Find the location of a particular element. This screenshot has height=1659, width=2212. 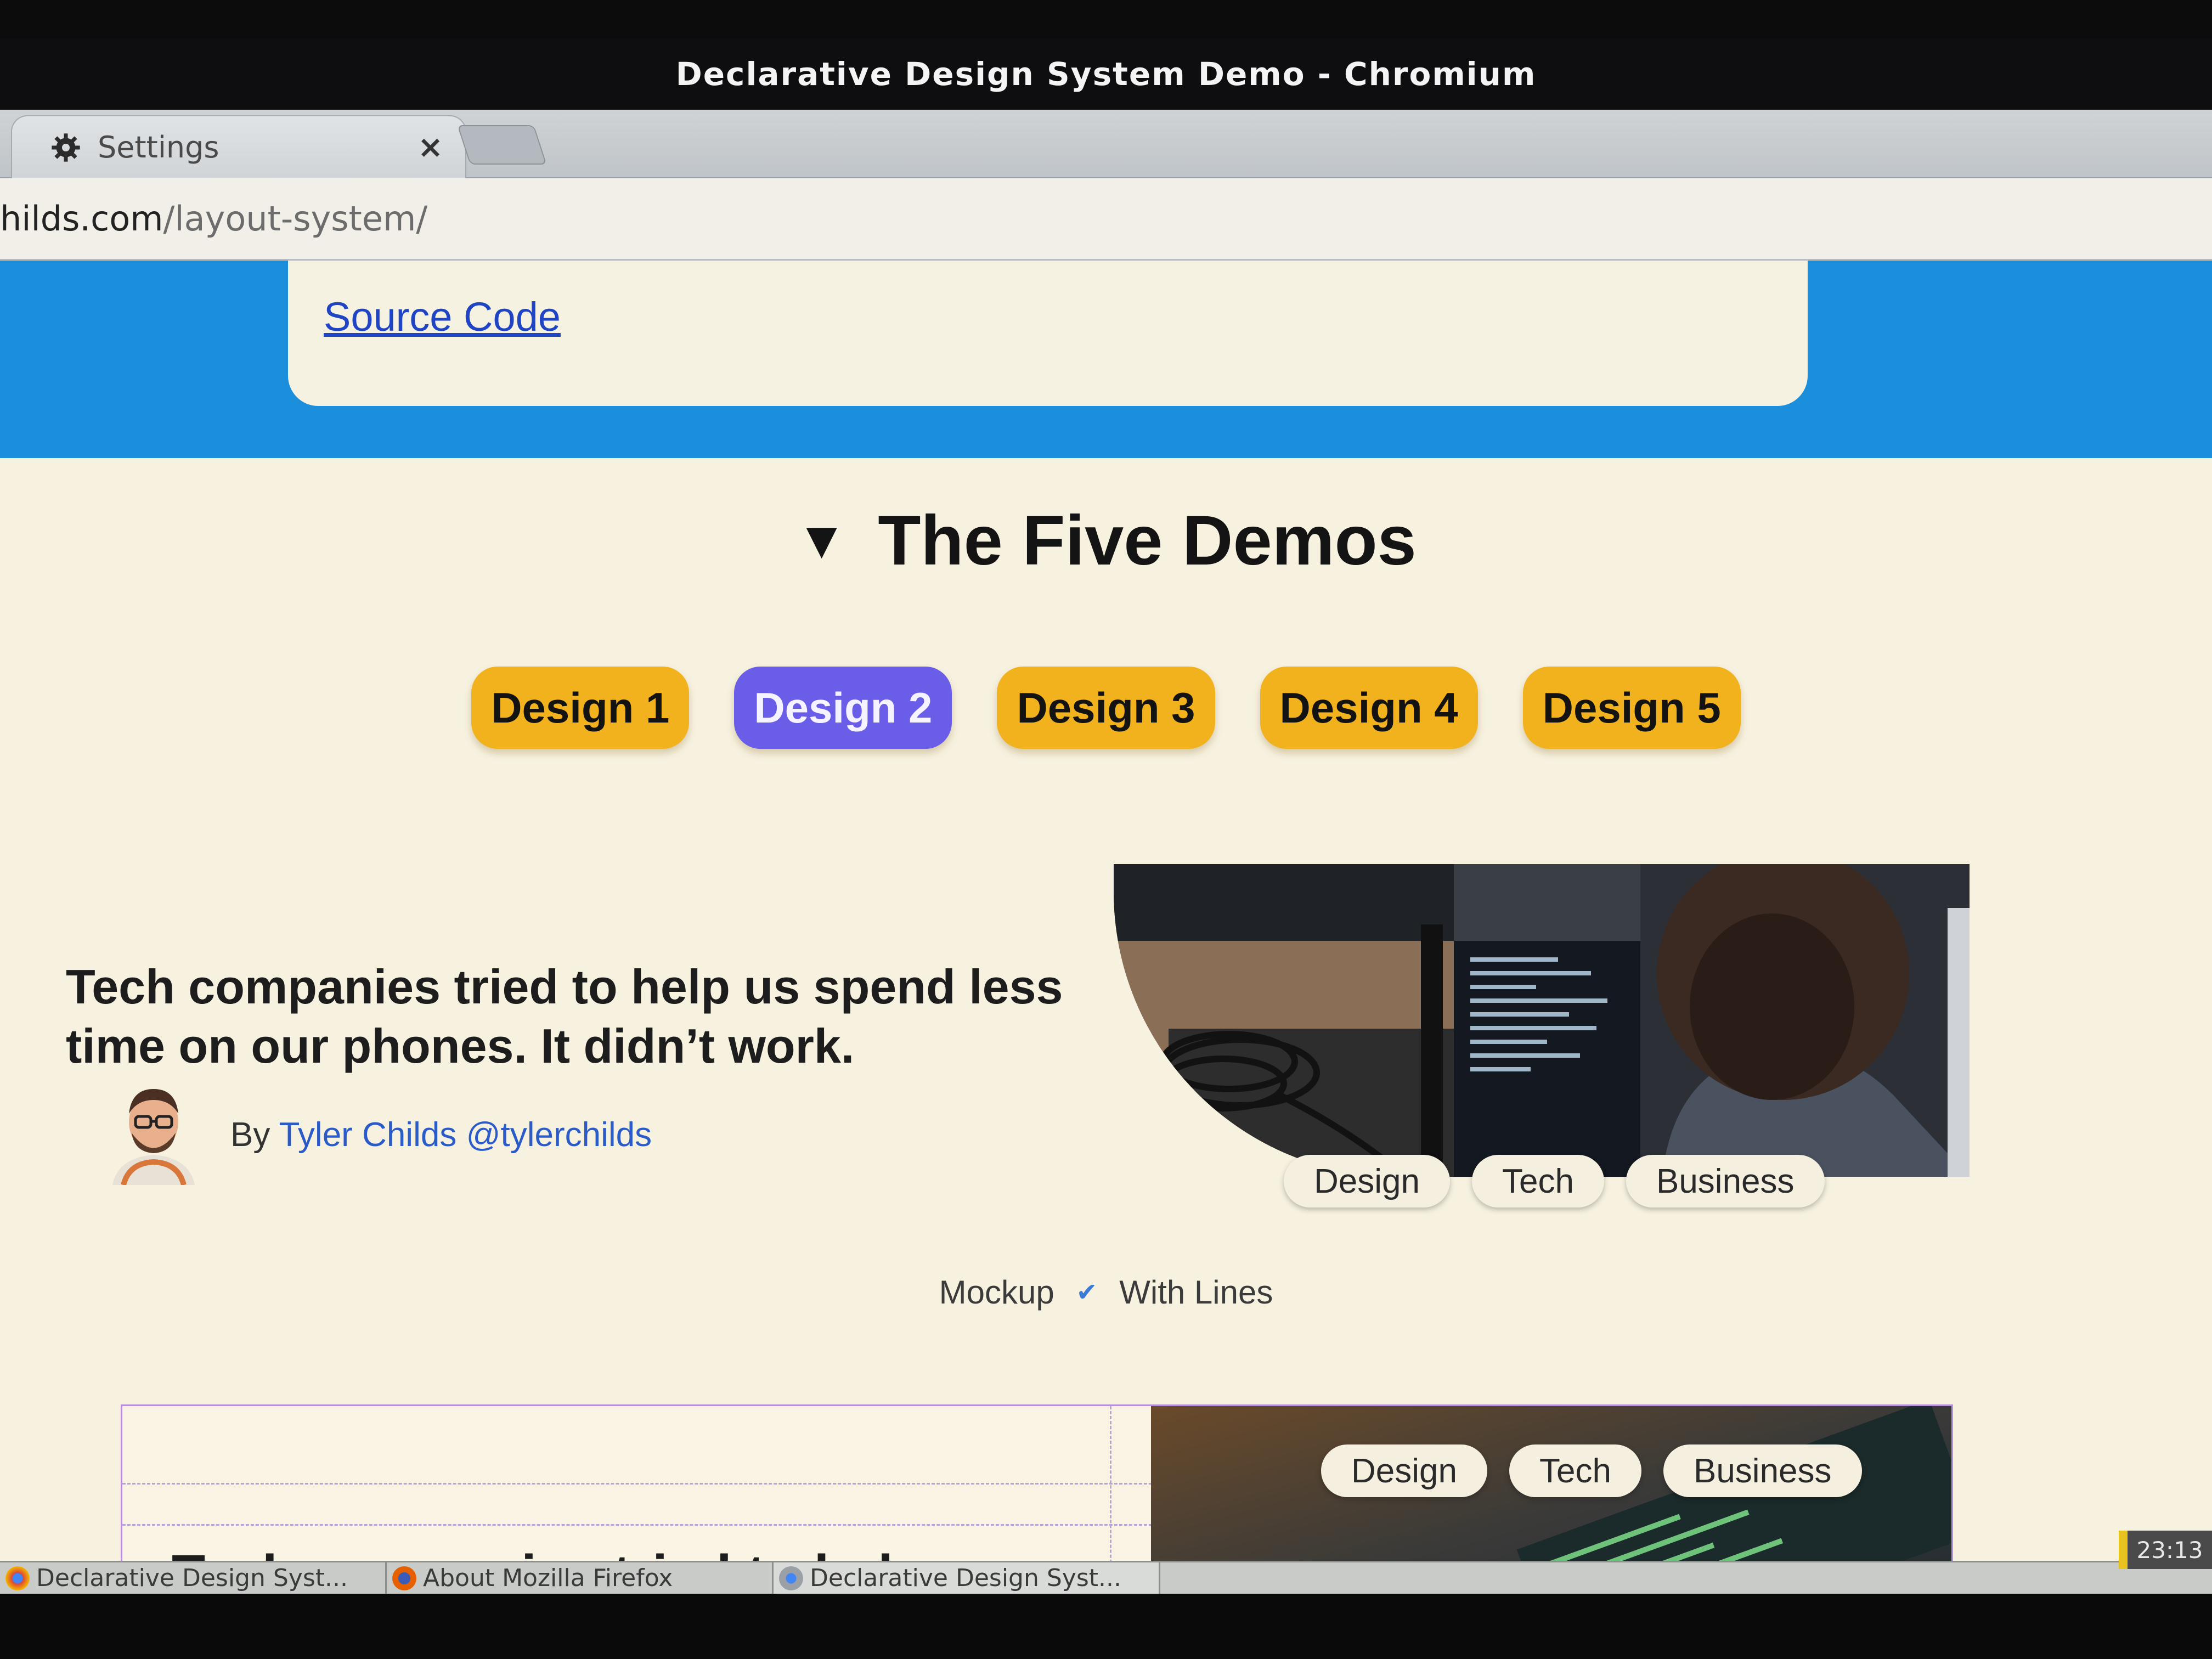

author-handle-link: @tylerchilds is located at coordinates (559, 1135).